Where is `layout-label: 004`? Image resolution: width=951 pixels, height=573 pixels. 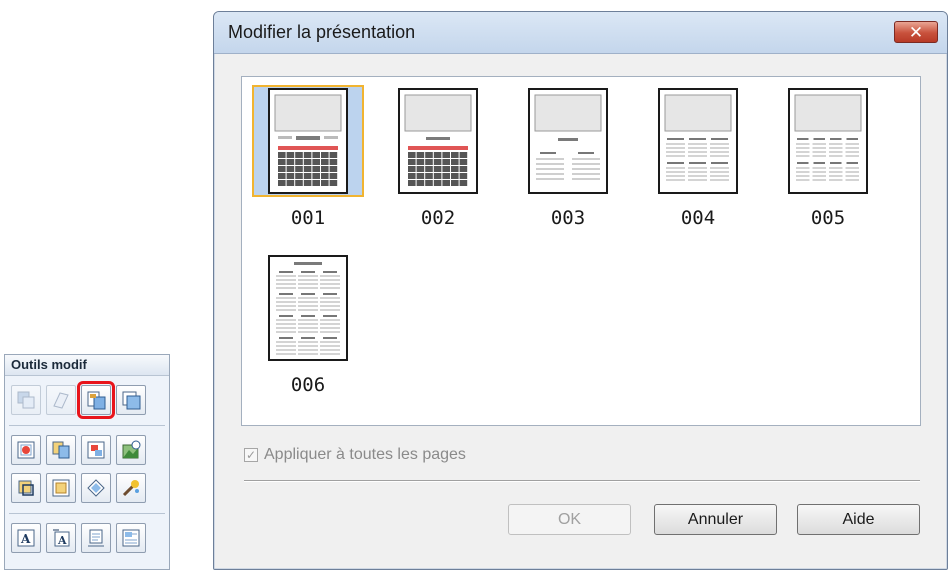 layout-label: 004 is located at coordinates (698, 218).